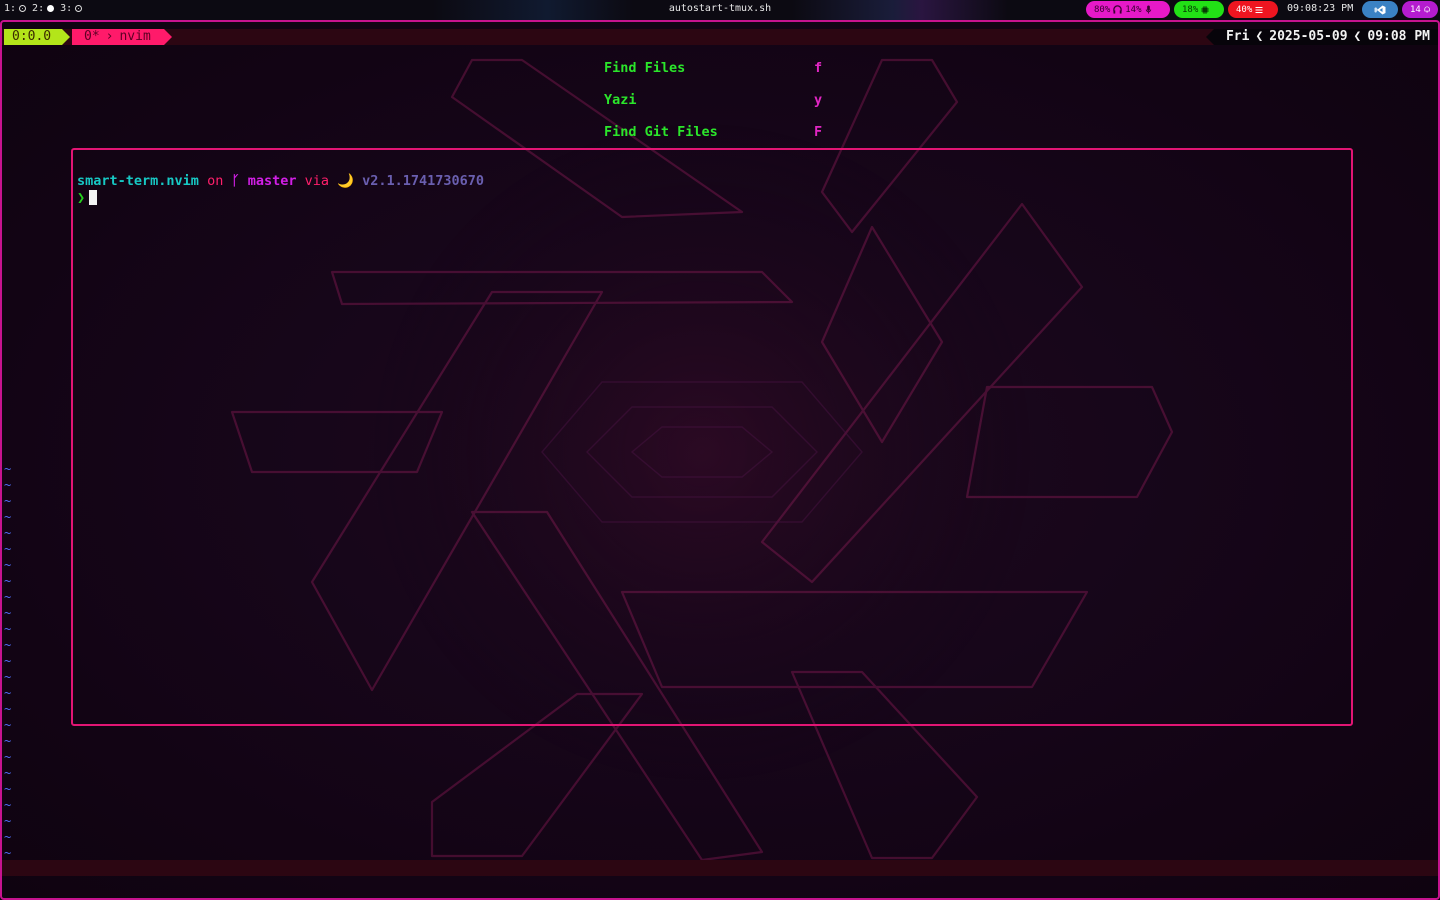 The image size is (1440, 900). Describe the element at coordinates (818, 100) in the screenshot. I see `dashboard-item-key: y` at that location.